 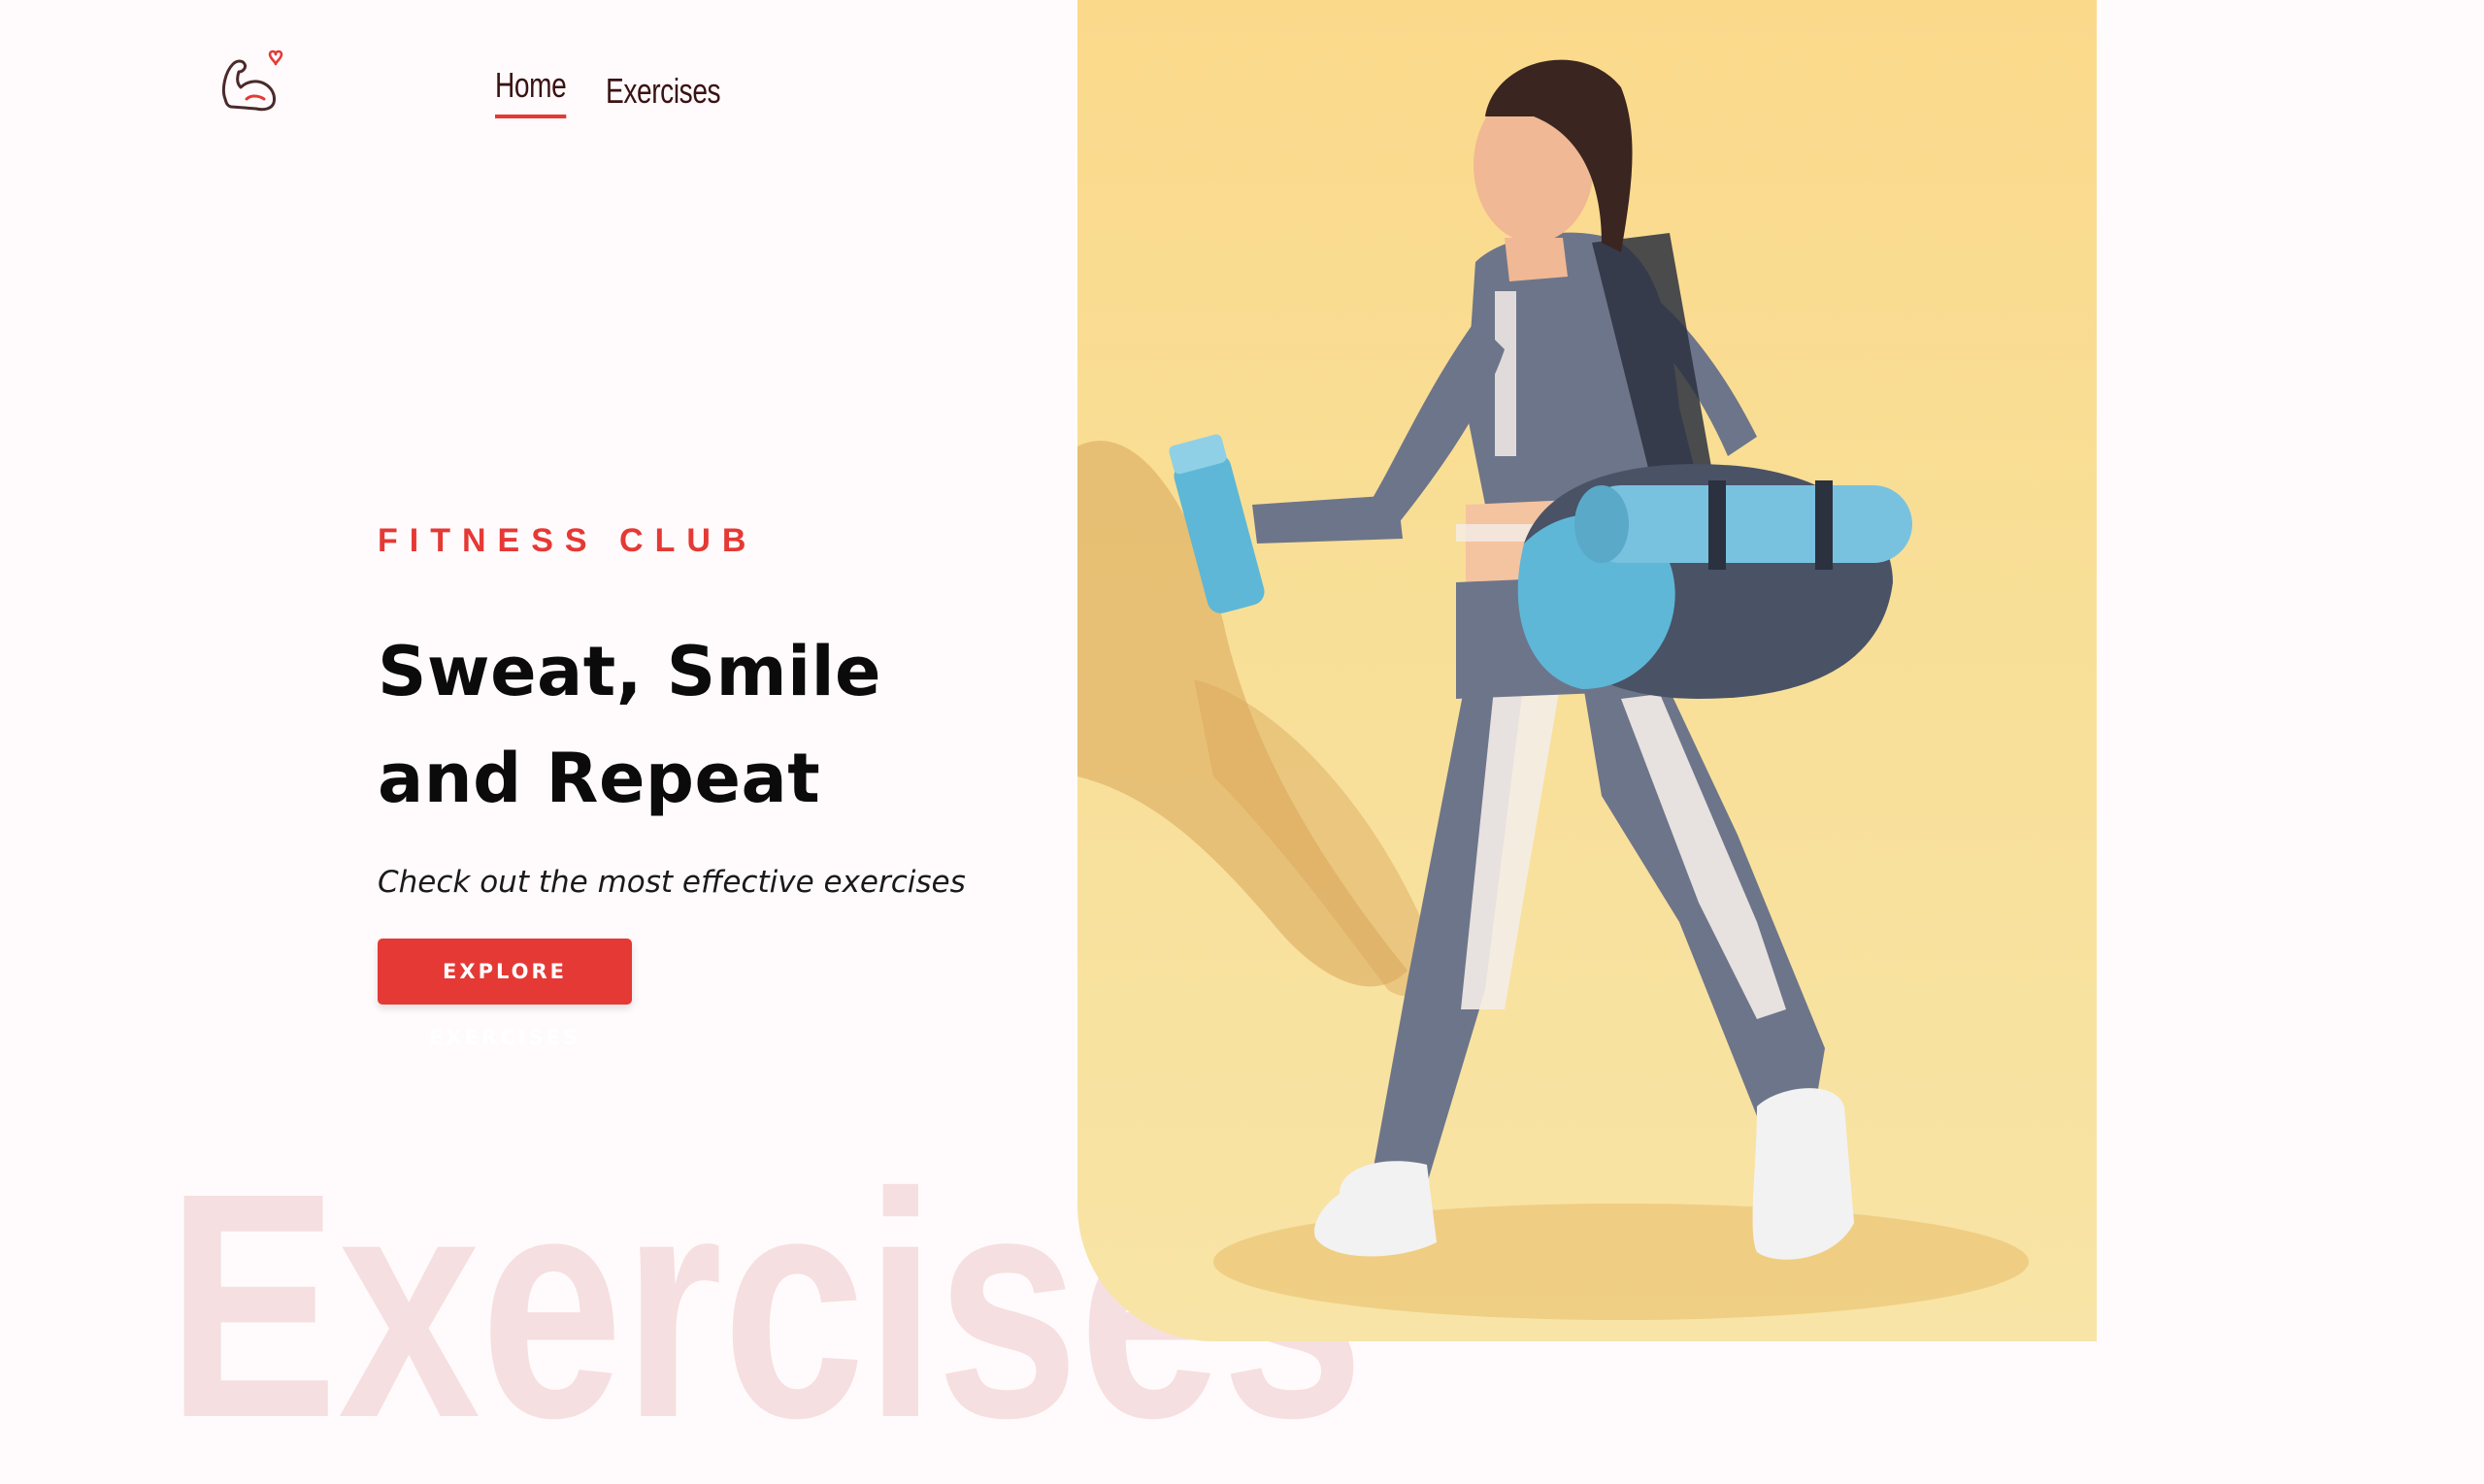 I want to click on hero-subtitle: Check out the most effective exercises, so click(x=672, y=882).